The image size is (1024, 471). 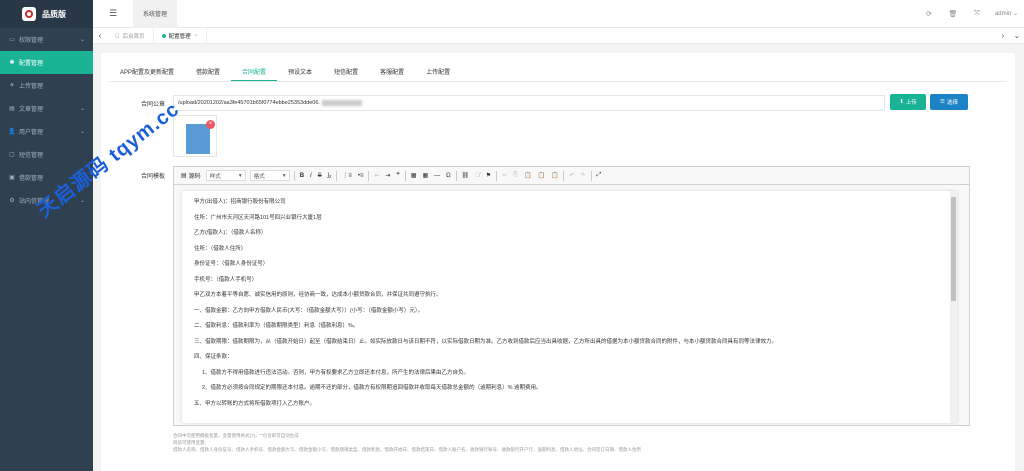 I want to click on remove-format-button: I̲ₓ, so click(x=330, y=176).